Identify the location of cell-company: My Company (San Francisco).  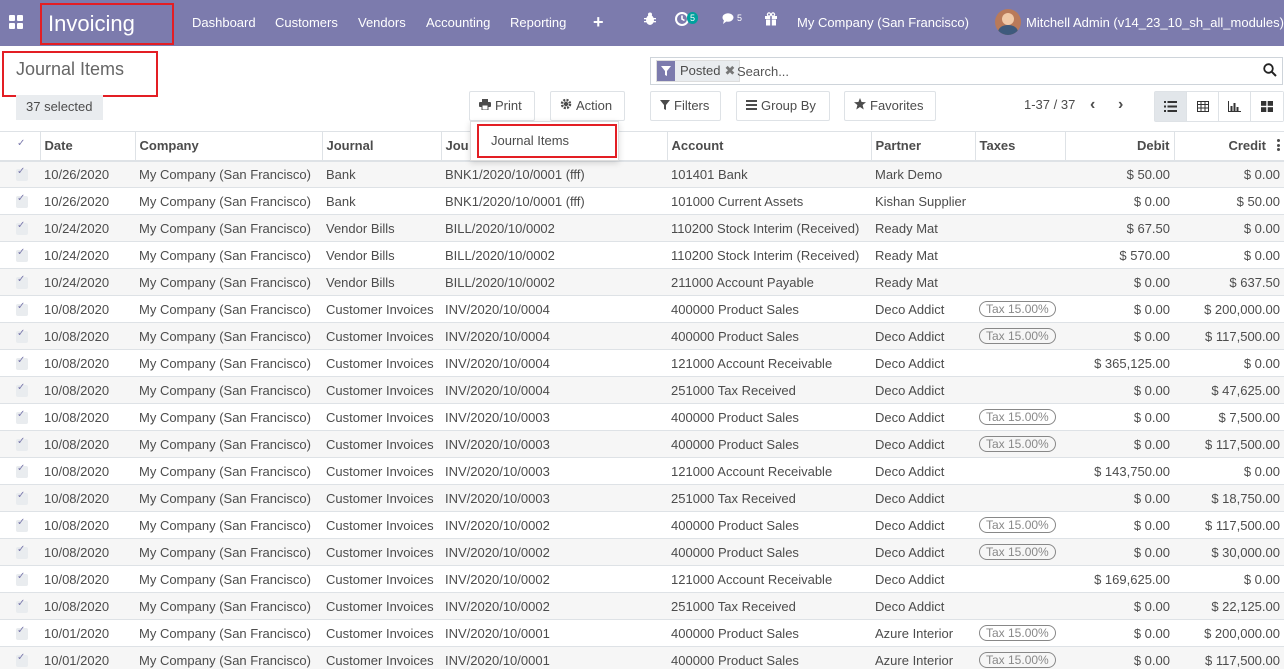
(228, 255).